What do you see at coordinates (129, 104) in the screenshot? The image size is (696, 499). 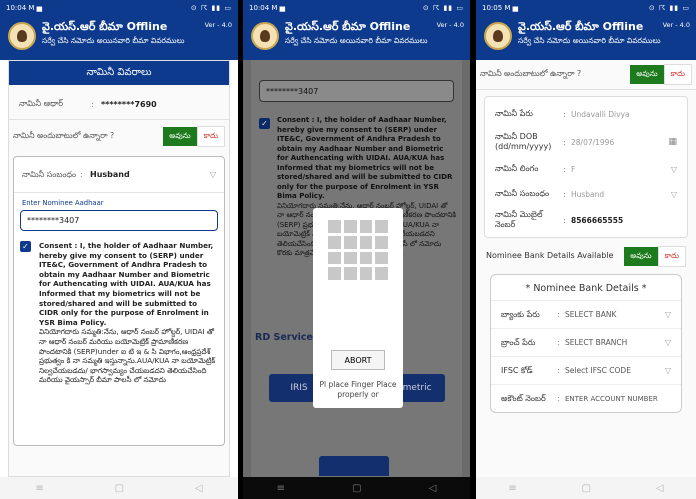 I see `nominee-aadhaar-value: ********7690` at bounding box center [129, 104].